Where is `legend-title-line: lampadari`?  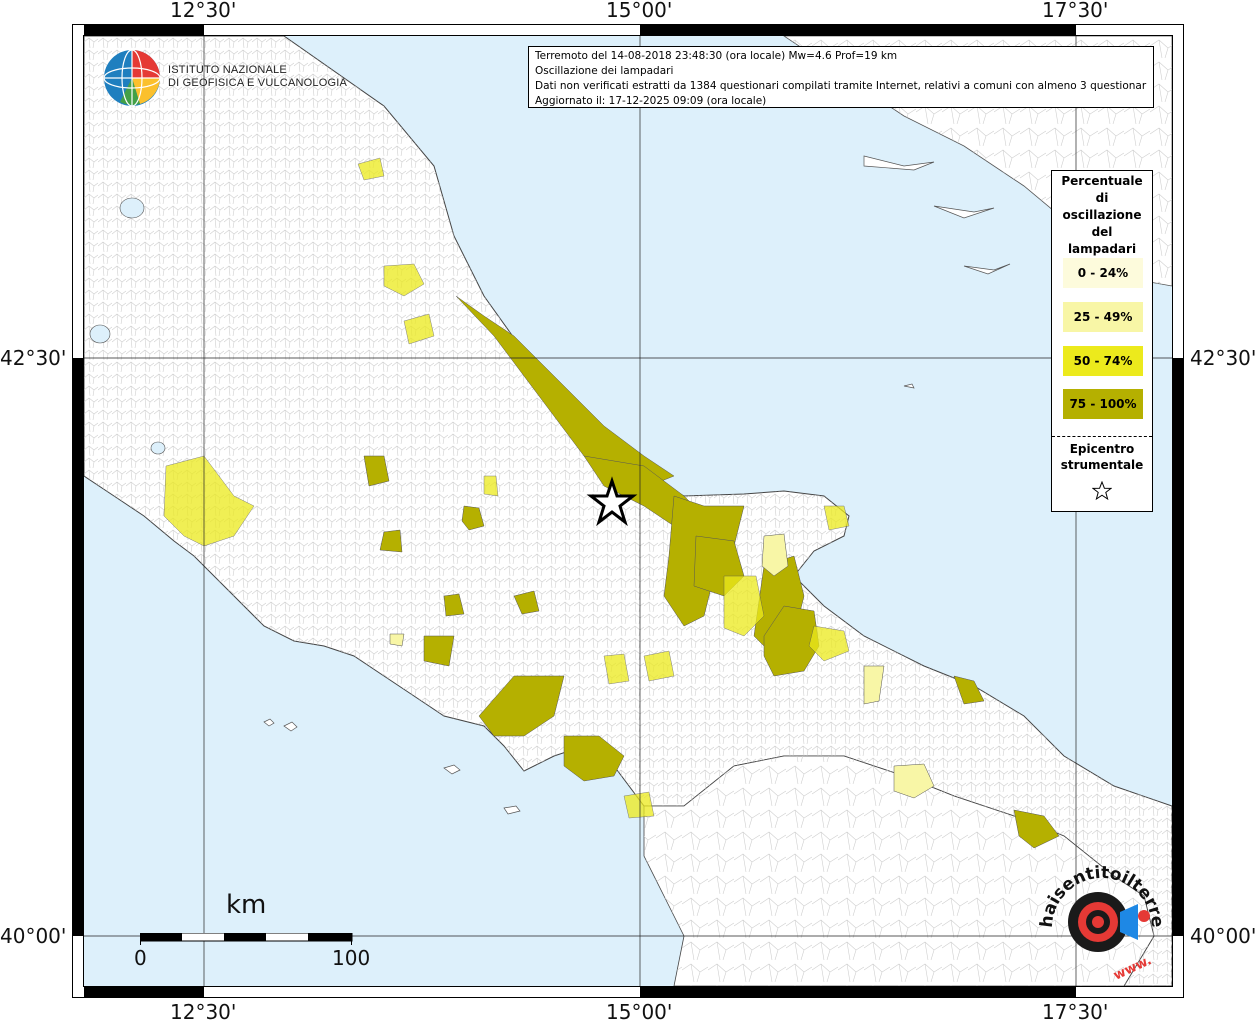
legend-title-line: lampadari is located at coordinates (1102, 249).